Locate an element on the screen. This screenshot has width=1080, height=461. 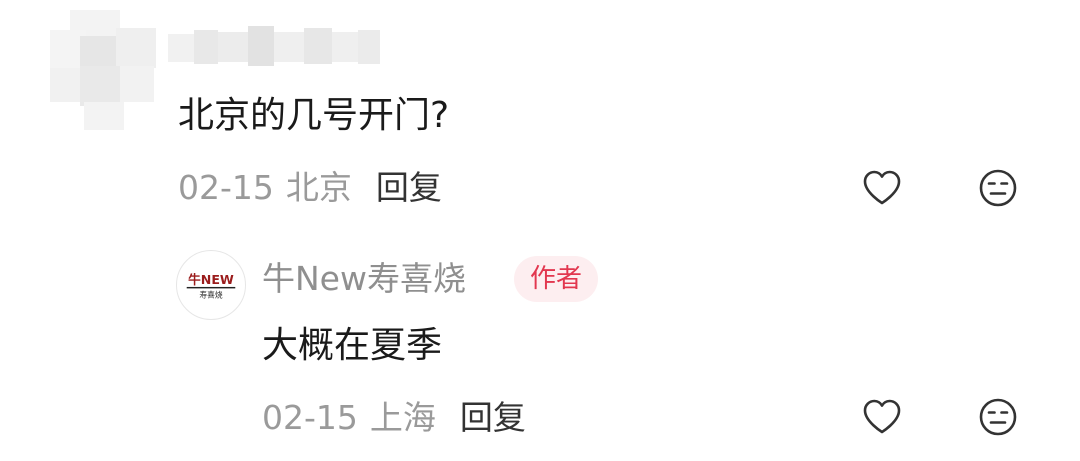
comment-text: 北京的几号开门? is located at coordinates (314, 115).